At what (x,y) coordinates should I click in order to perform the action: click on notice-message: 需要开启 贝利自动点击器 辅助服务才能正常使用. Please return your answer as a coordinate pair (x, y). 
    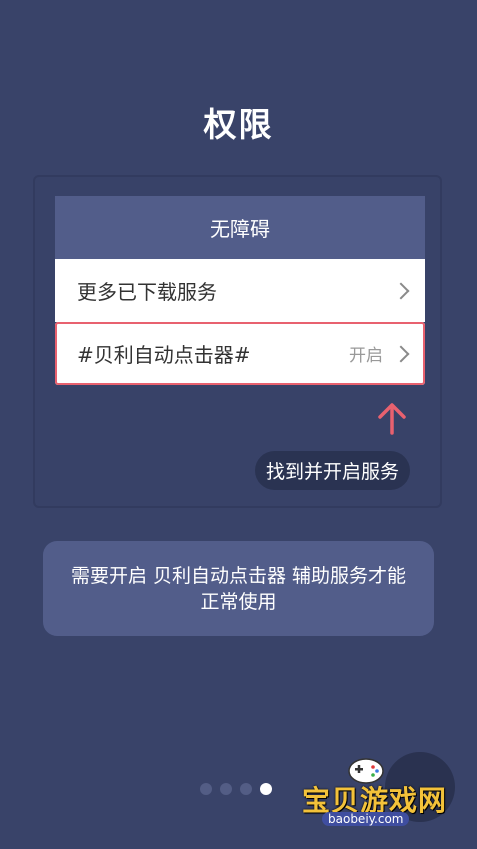
    Looking at the image, I should click on (238, 588).